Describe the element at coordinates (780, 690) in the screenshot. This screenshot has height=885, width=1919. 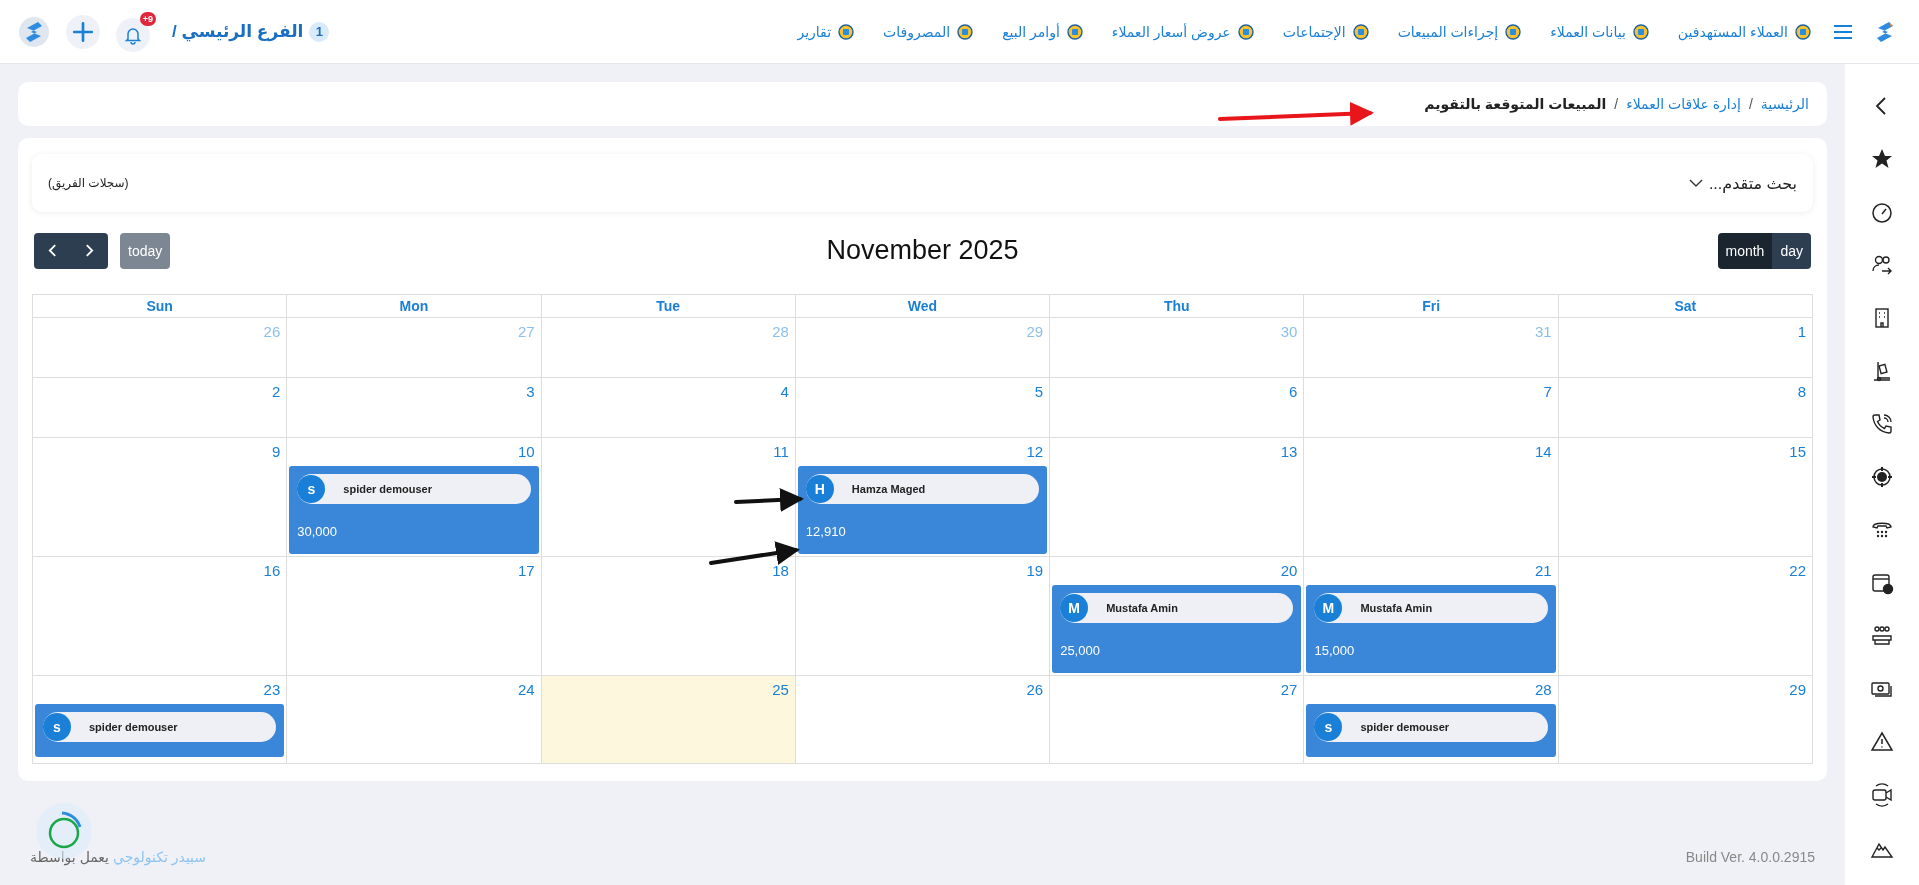
I see `day-number: 25` at that location.